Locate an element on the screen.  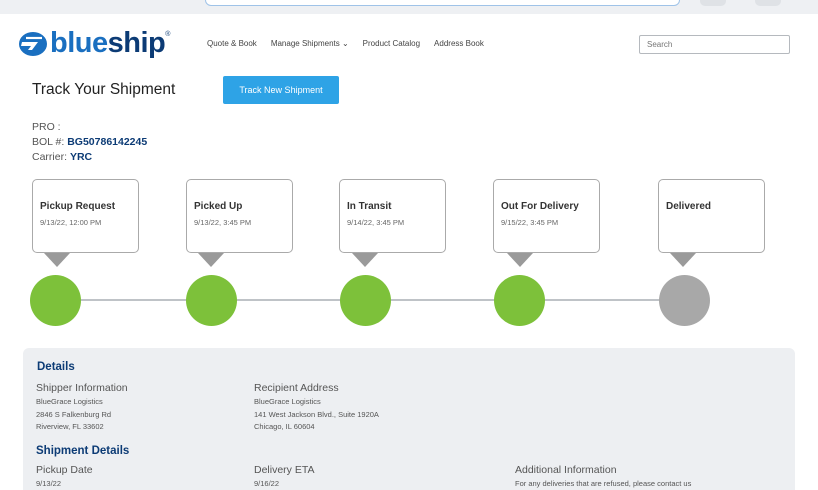
pro-label: PRO : is located at coordinates (46, 127).